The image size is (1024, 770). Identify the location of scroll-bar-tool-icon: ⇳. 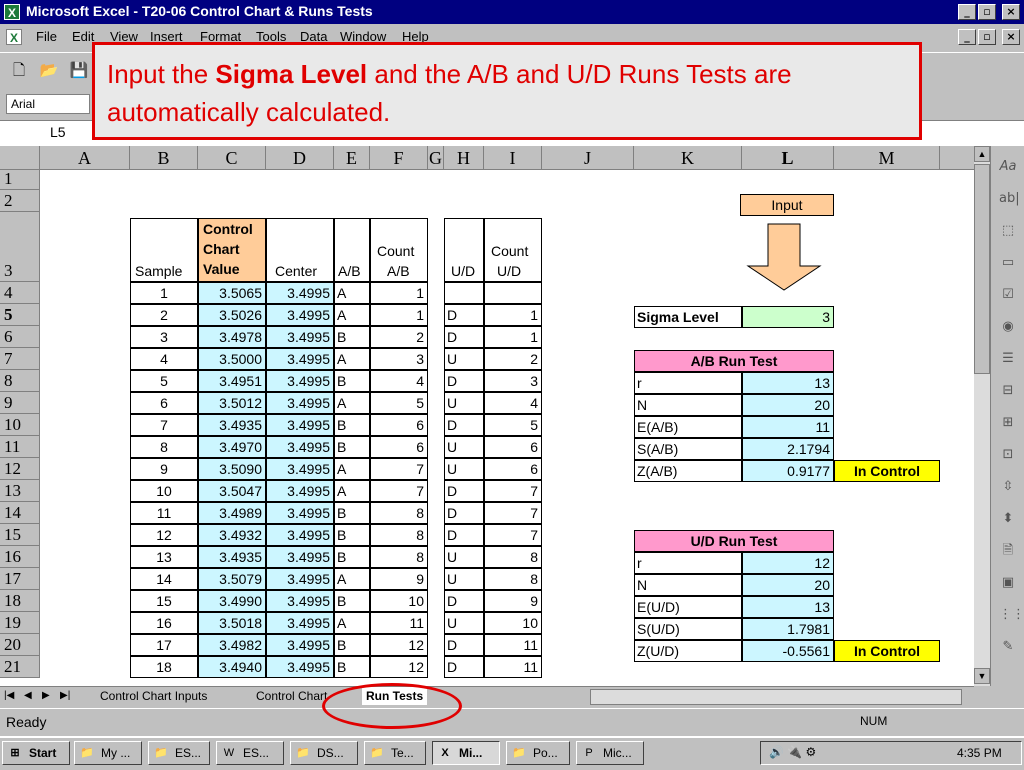
(1008, 487).